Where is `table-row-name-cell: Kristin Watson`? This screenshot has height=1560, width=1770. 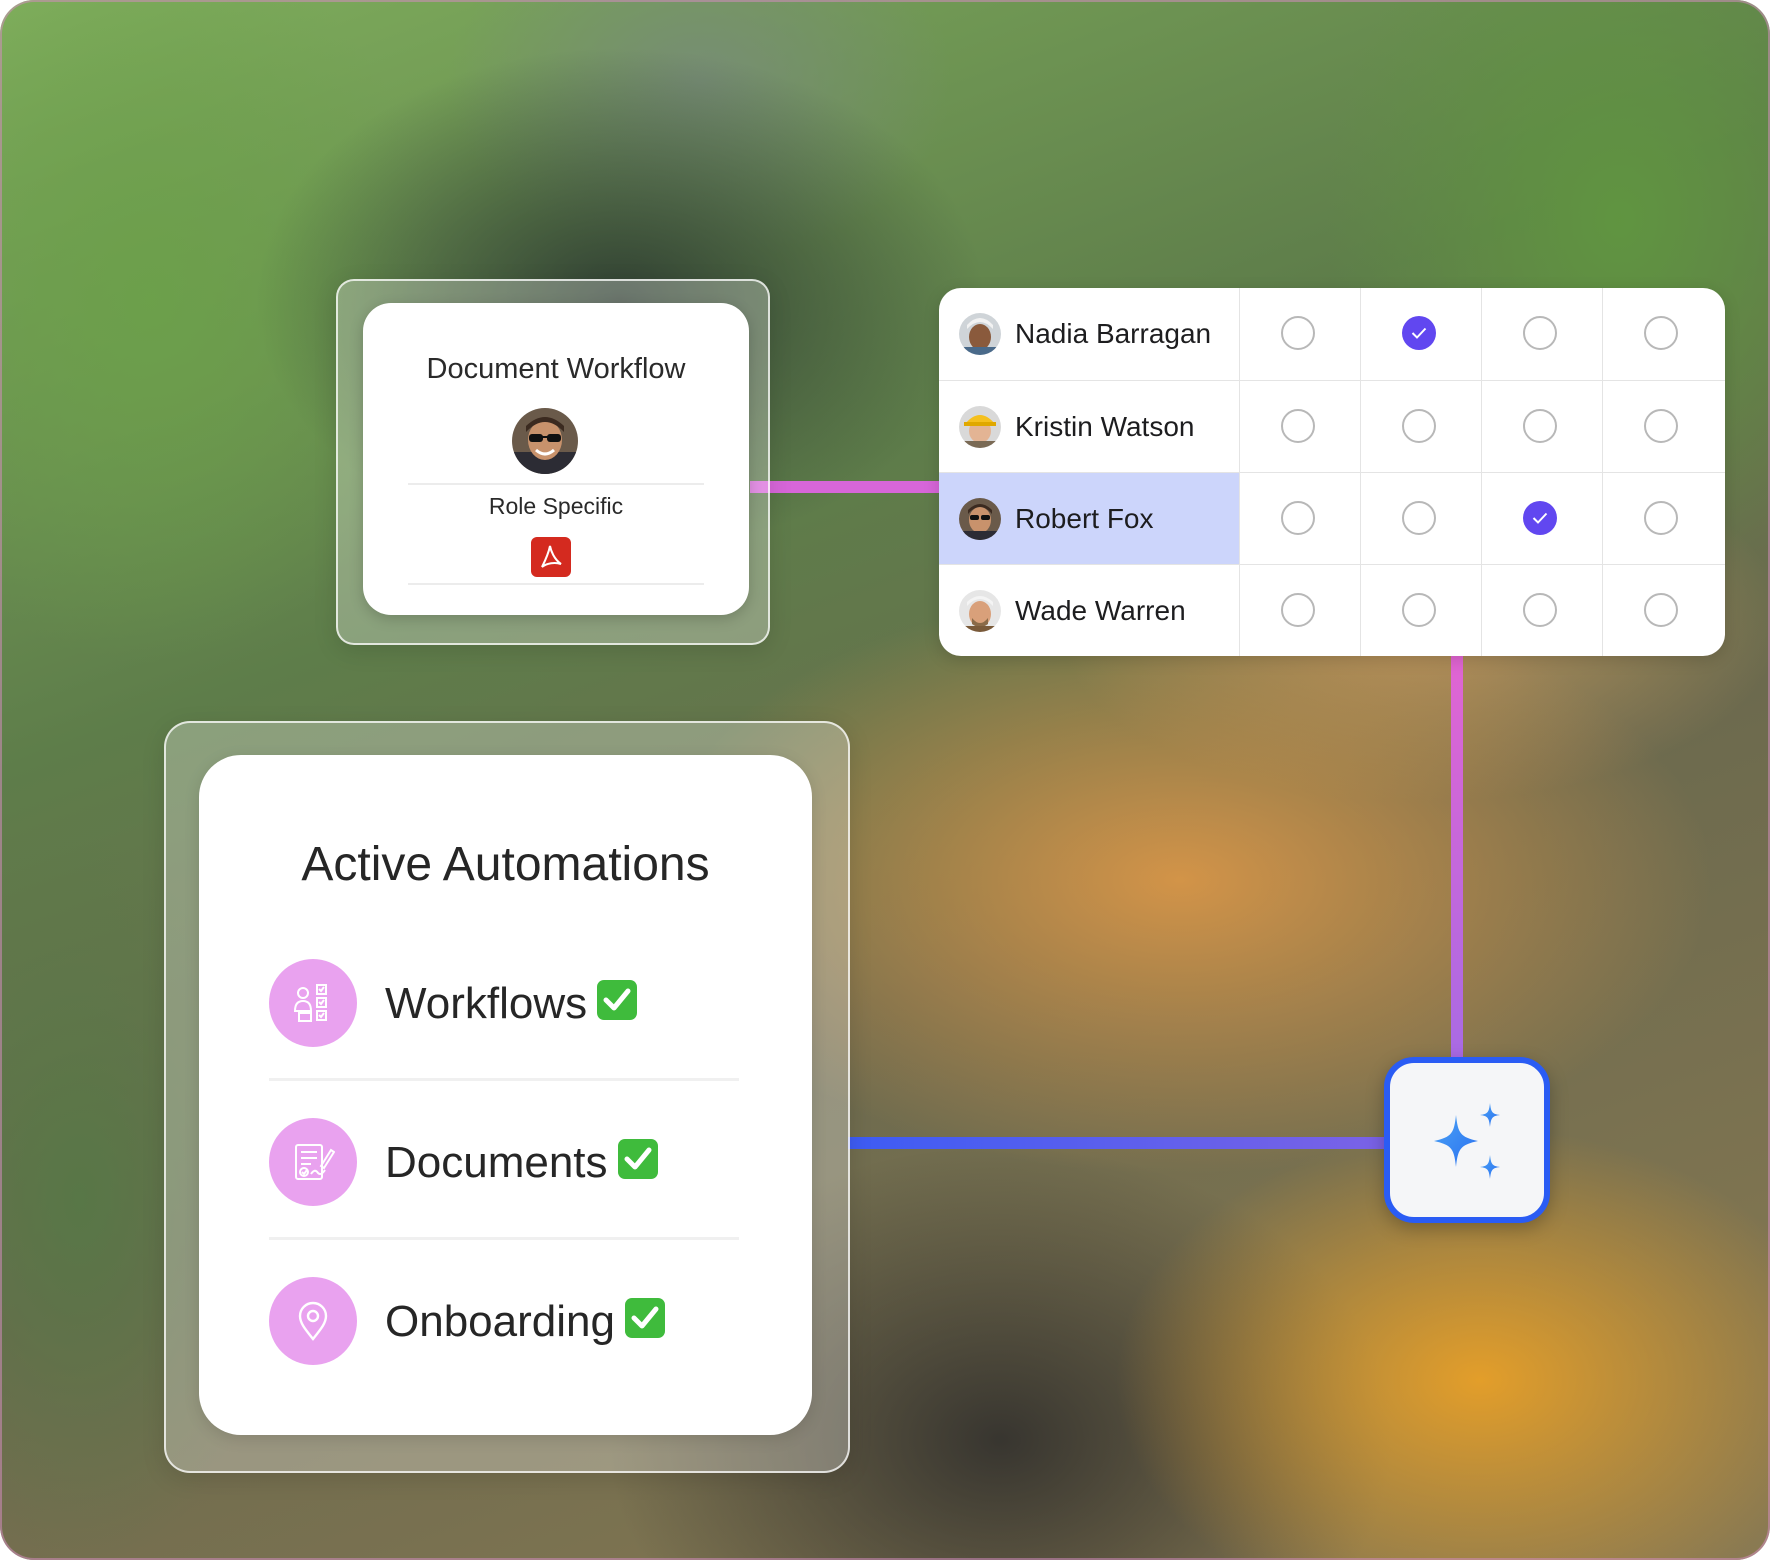 table-row-name-cell: Kristin Watson is located at coordinates (1089, 427).